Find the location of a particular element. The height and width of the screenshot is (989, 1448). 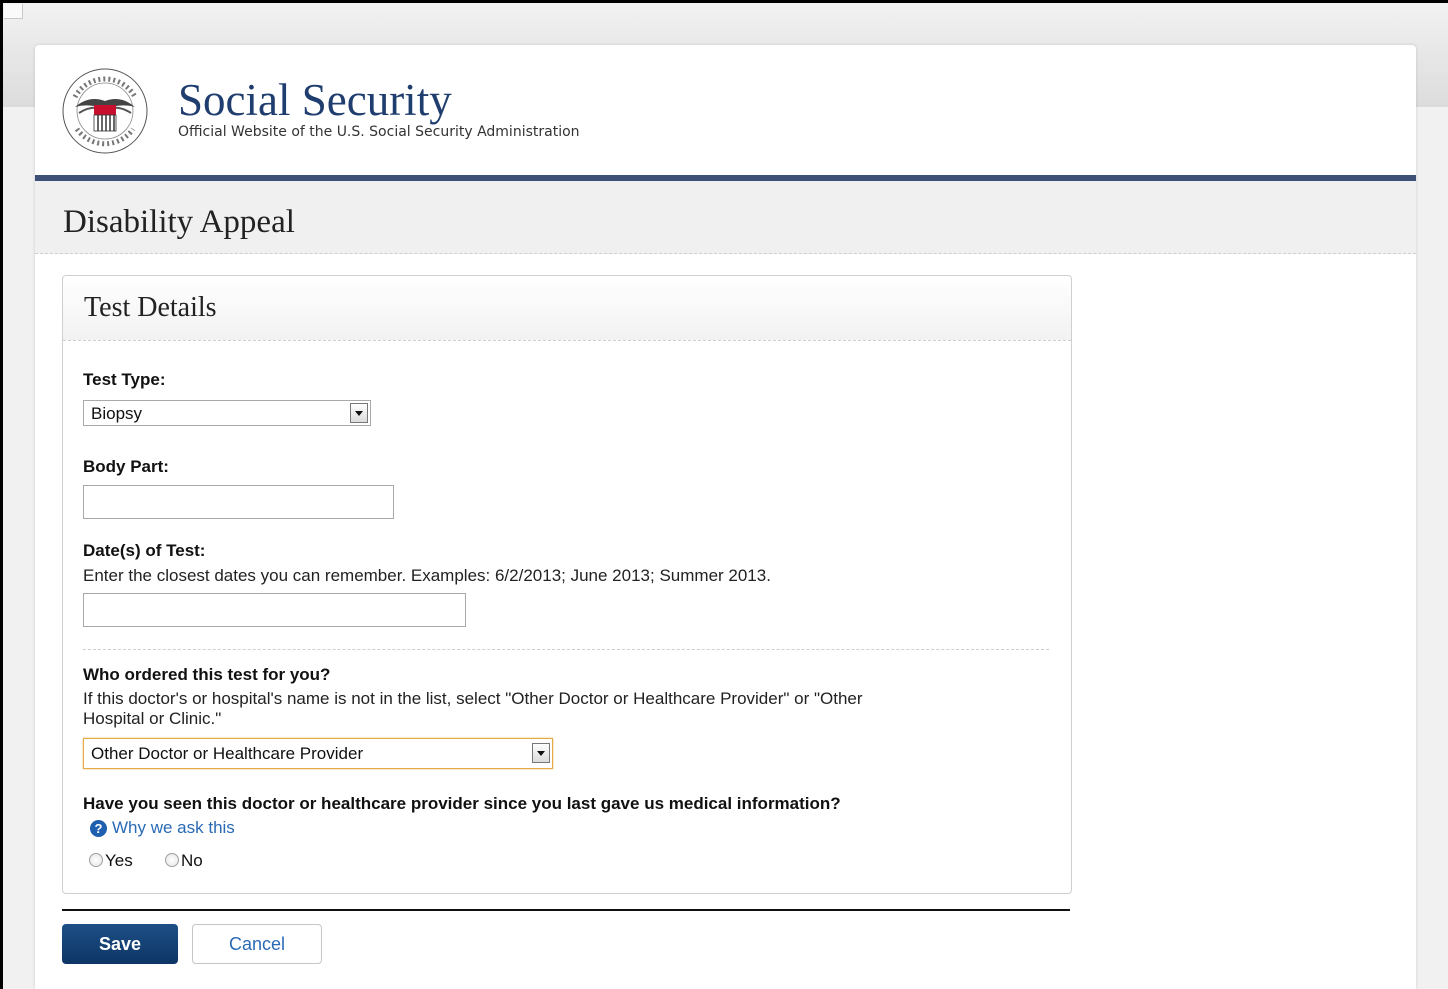

question-circle-icon: ? is located at coordinates (98, 828).